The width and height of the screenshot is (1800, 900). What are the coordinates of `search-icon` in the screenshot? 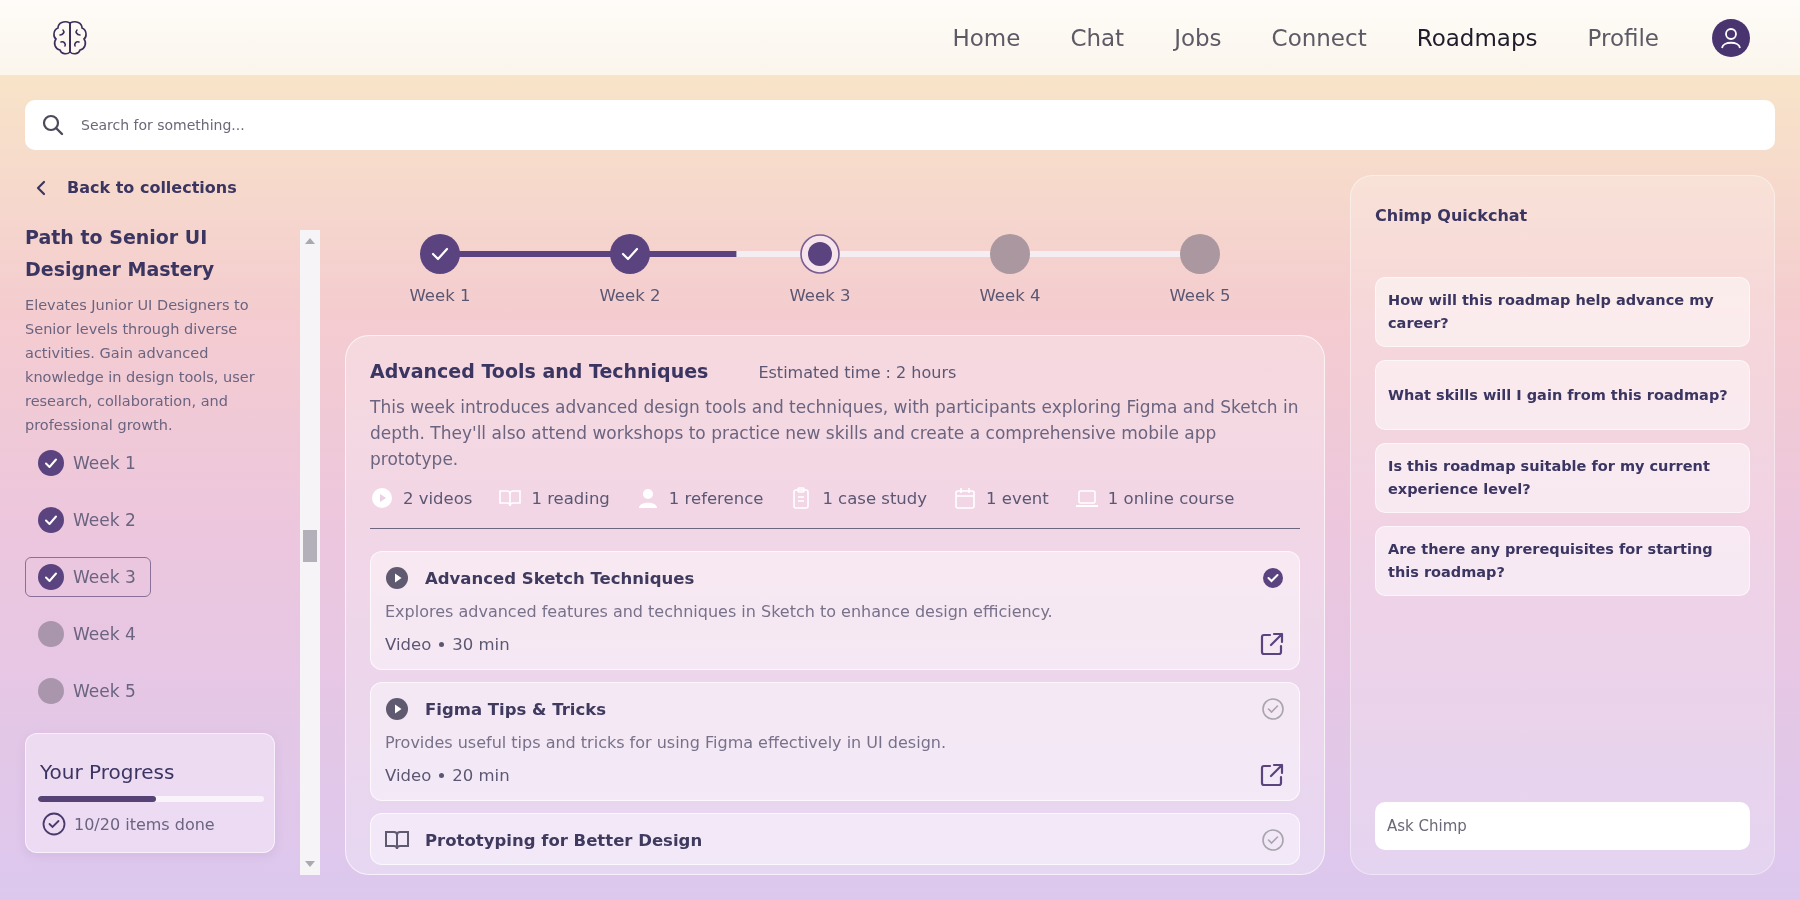 It's located at (53, 125).